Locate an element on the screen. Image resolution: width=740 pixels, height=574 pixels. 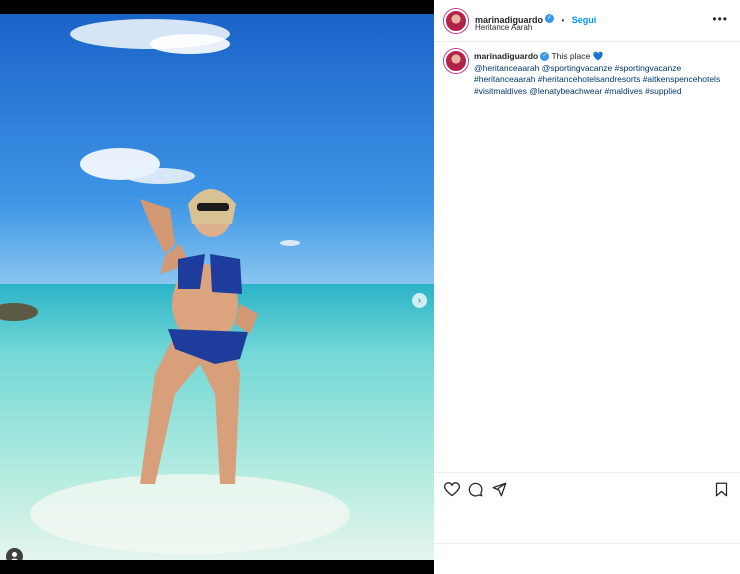
more-options-icon: ••• is located at coordinates (720, 19).